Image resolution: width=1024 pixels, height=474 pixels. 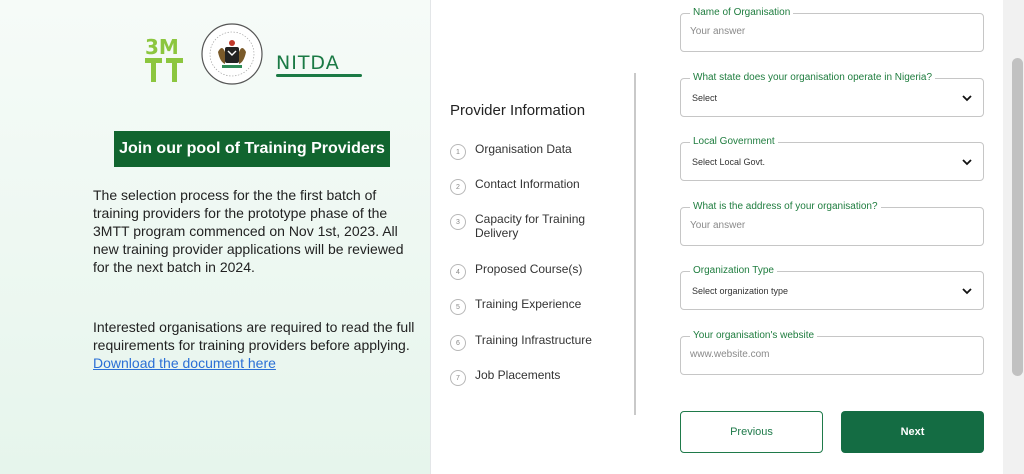 What do you see at coordinates (458, 378) in the screenshot?
I see `step-number: 7` at bounding box center [458, 378].